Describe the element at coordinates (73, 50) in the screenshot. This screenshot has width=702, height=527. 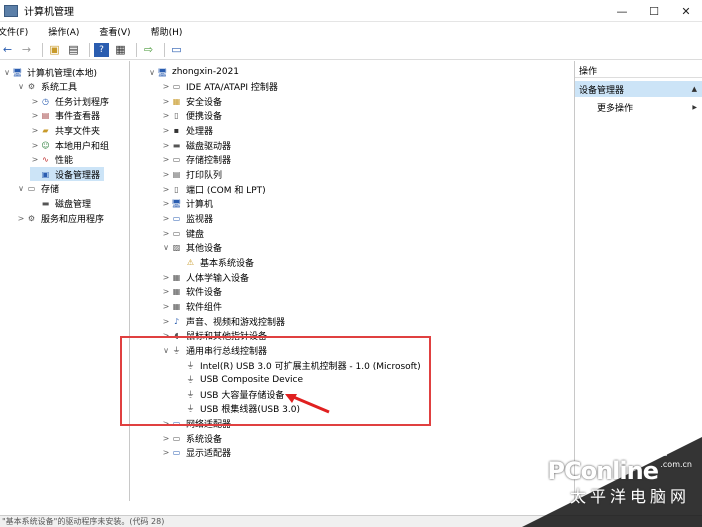
I see `show-hide-tree-icon: ▤` at that location.